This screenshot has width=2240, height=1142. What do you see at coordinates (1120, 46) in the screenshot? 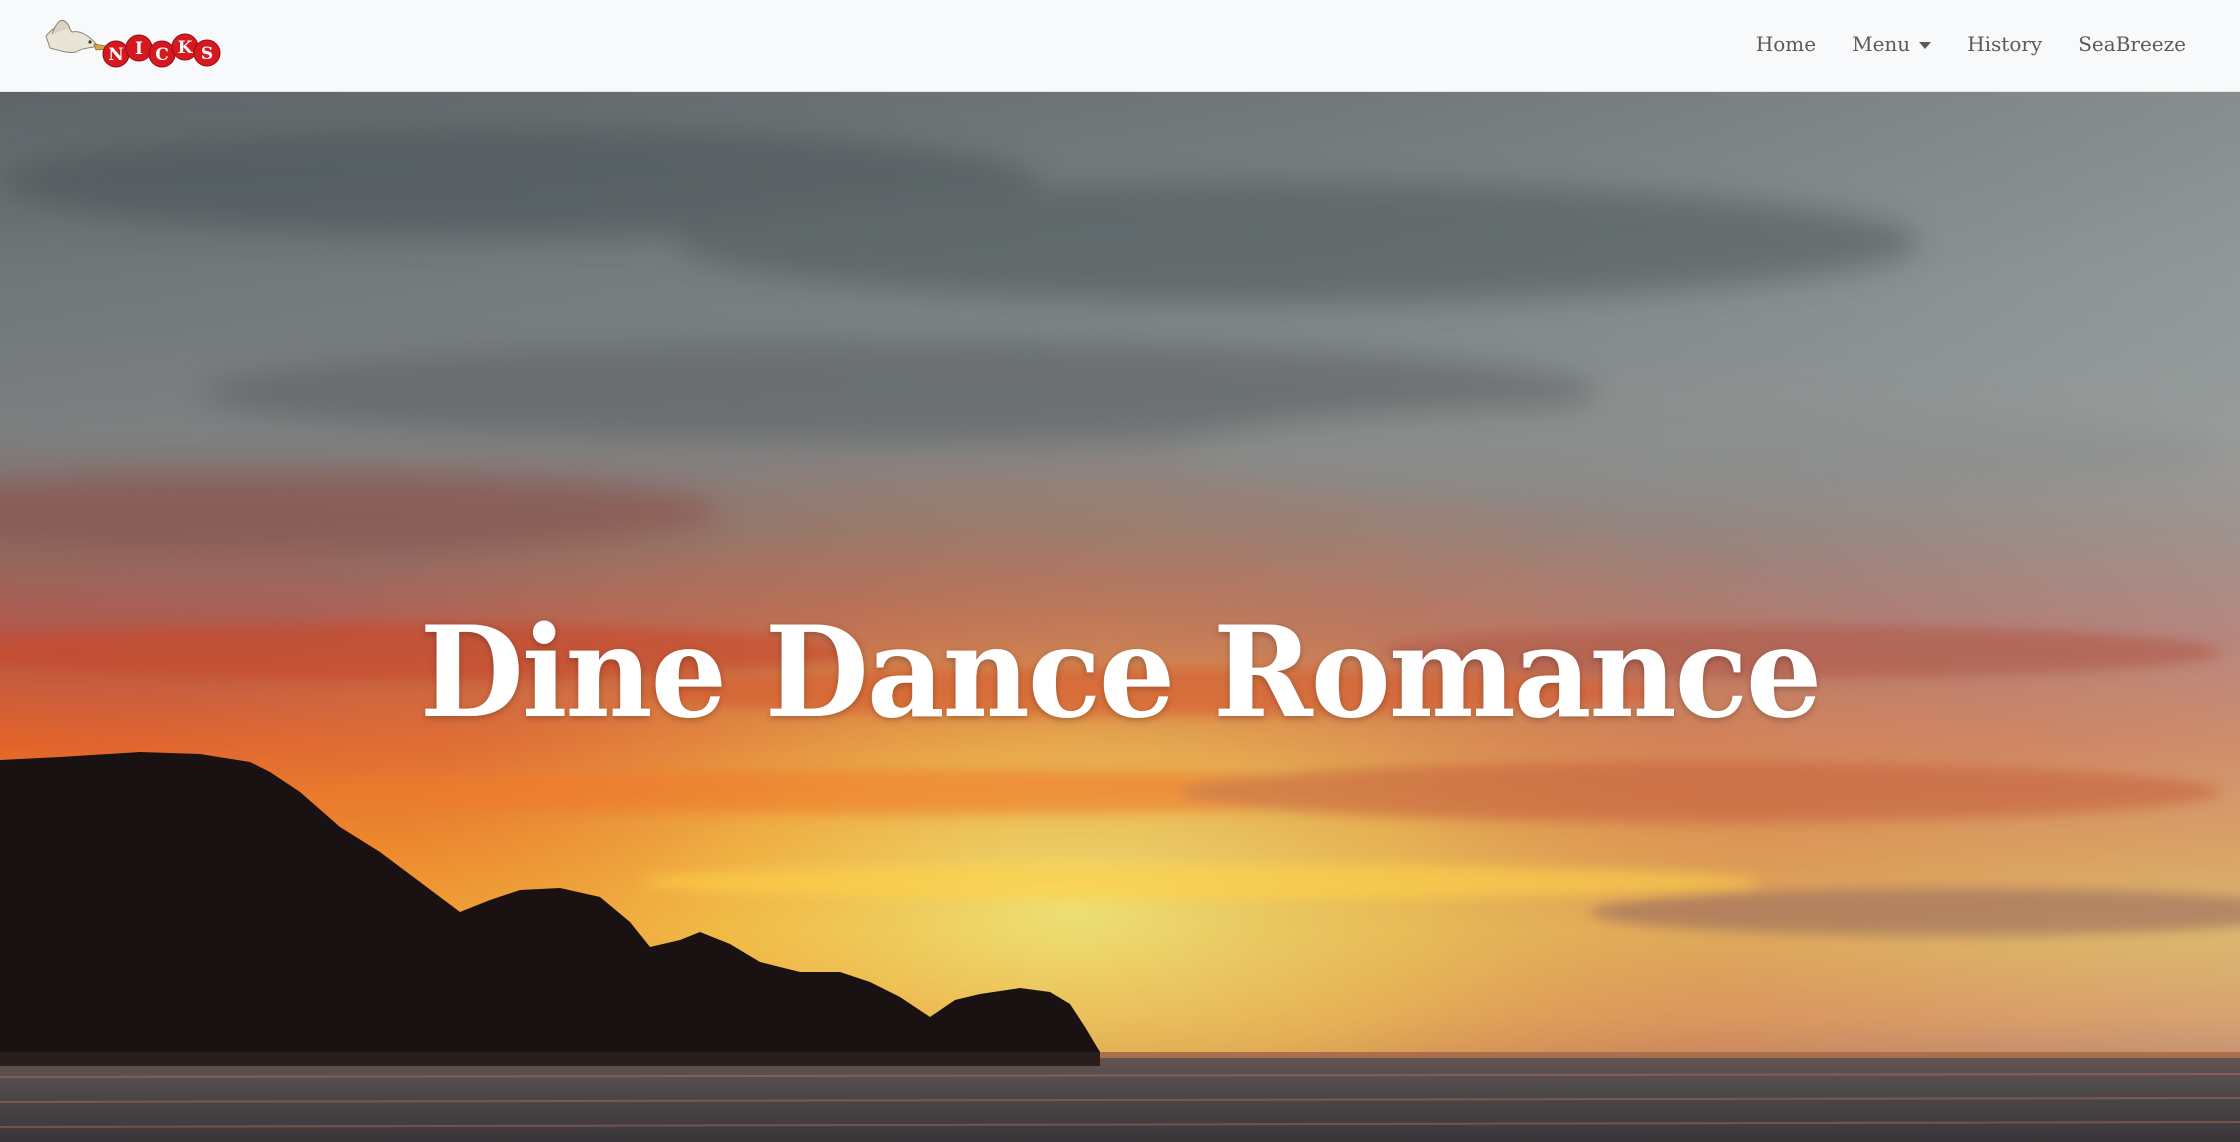
I see `navbar: N I C K S Home Menu History SeaBreeze` at bounding box center [1120, 46].